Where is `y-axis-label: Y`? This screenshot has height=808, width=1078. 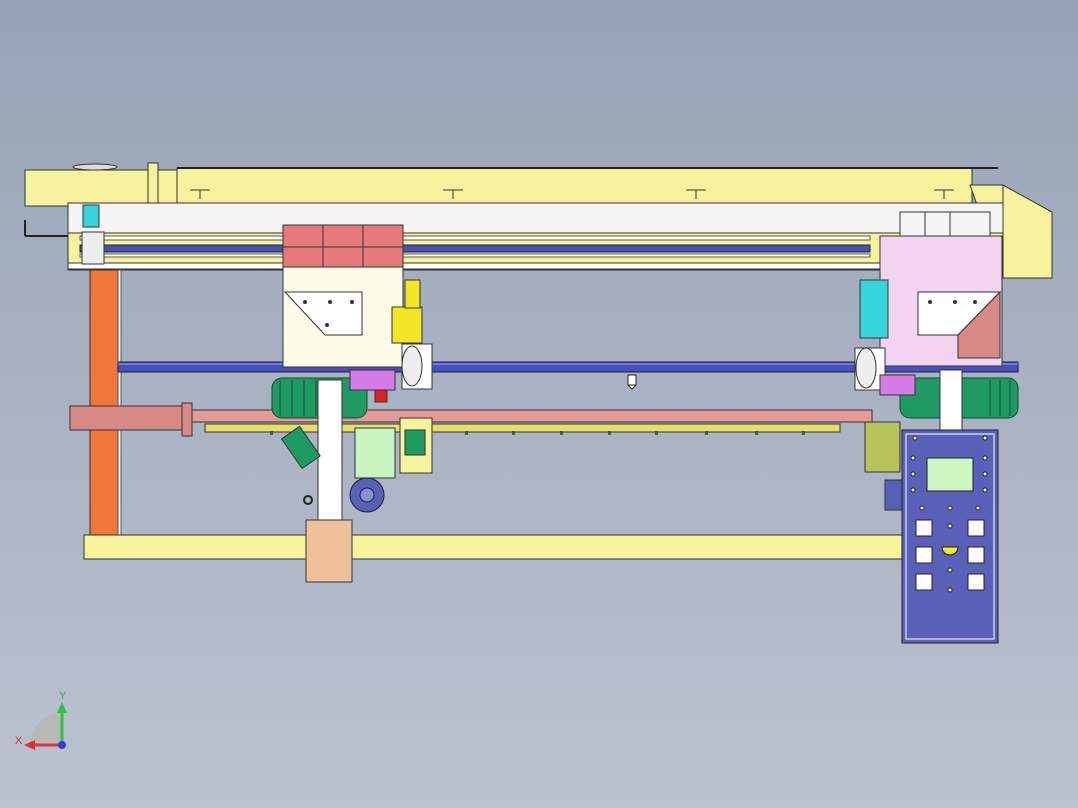 y-axis-label: Y is located at coordinates (63, 696).